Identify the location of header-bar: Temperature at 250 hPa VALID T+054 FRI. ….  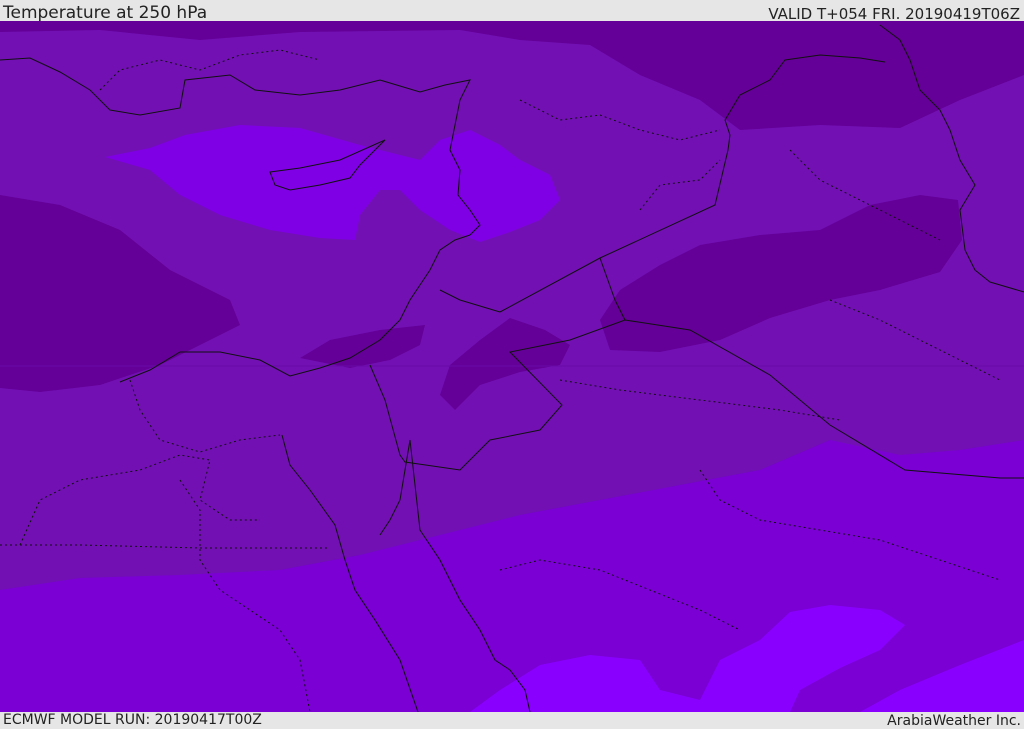
(512, 11).